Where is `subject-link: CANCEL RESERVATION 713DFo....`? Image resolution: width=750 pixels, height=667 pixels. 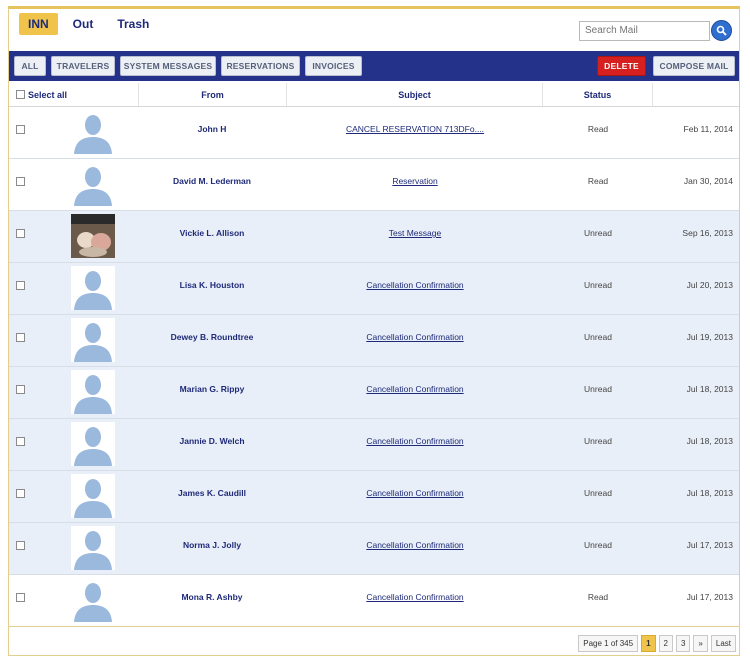 subject-link: CANCEL RESERVATION 713DFo.... is located at coordinates (415, 129).